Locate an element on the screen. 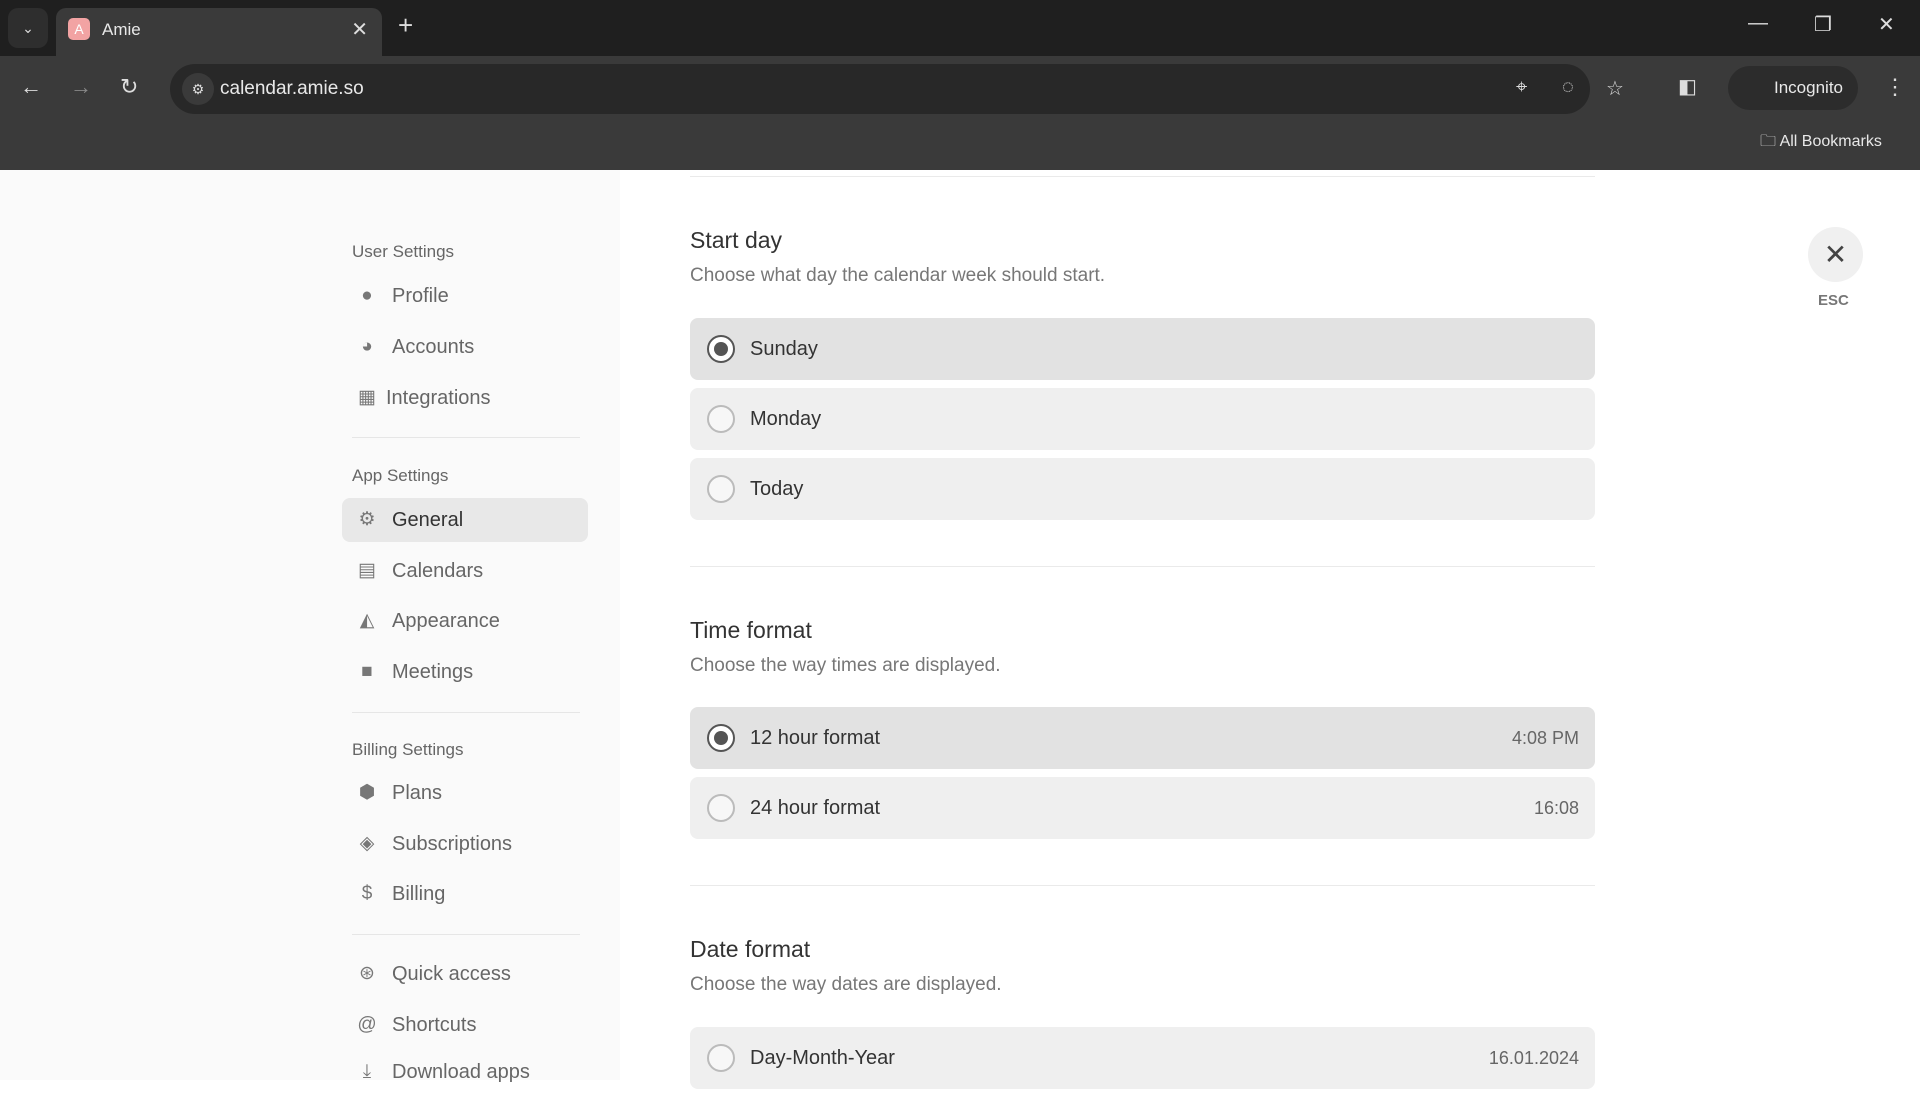 This screenshot has width=1920, height=1094. sidebar-item-shortcuts: @ Shortcuts is located at coordinates (465, 1025).